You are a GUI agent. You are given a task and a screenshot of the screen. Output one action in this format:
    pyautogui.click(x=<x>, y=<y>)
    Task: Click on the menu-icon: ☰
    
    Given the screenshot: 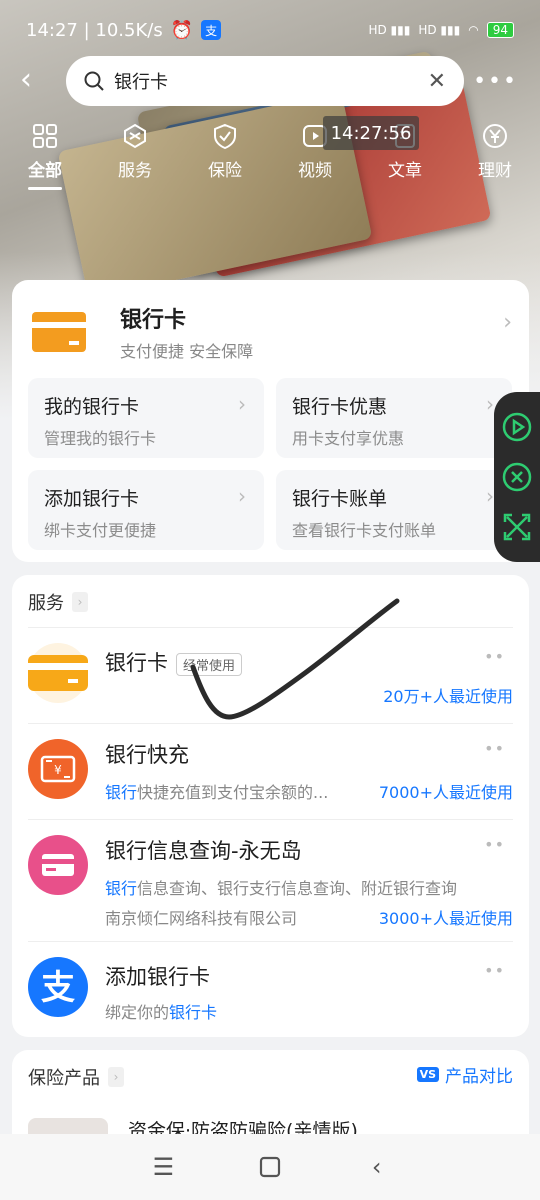 What is the action you would take?
    pyautogui.click(x=163, y=1167)
    